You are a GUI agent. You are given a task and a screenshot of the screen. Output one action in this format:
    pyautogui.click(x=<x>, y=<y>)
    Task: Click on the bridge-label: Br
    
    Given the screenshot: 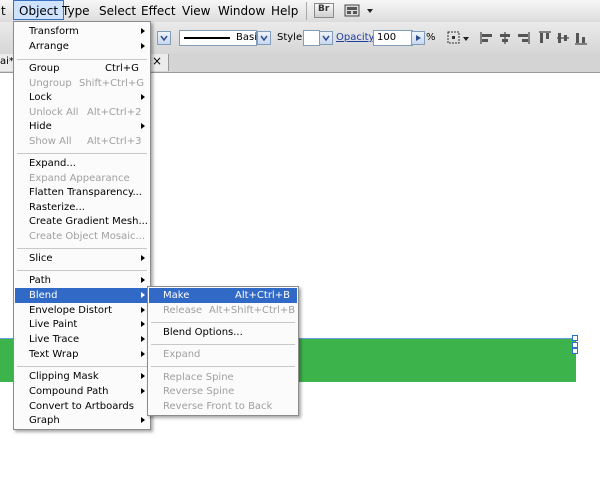 What is the action you would take?
    pyautogui.click(x=324, y=9)
    